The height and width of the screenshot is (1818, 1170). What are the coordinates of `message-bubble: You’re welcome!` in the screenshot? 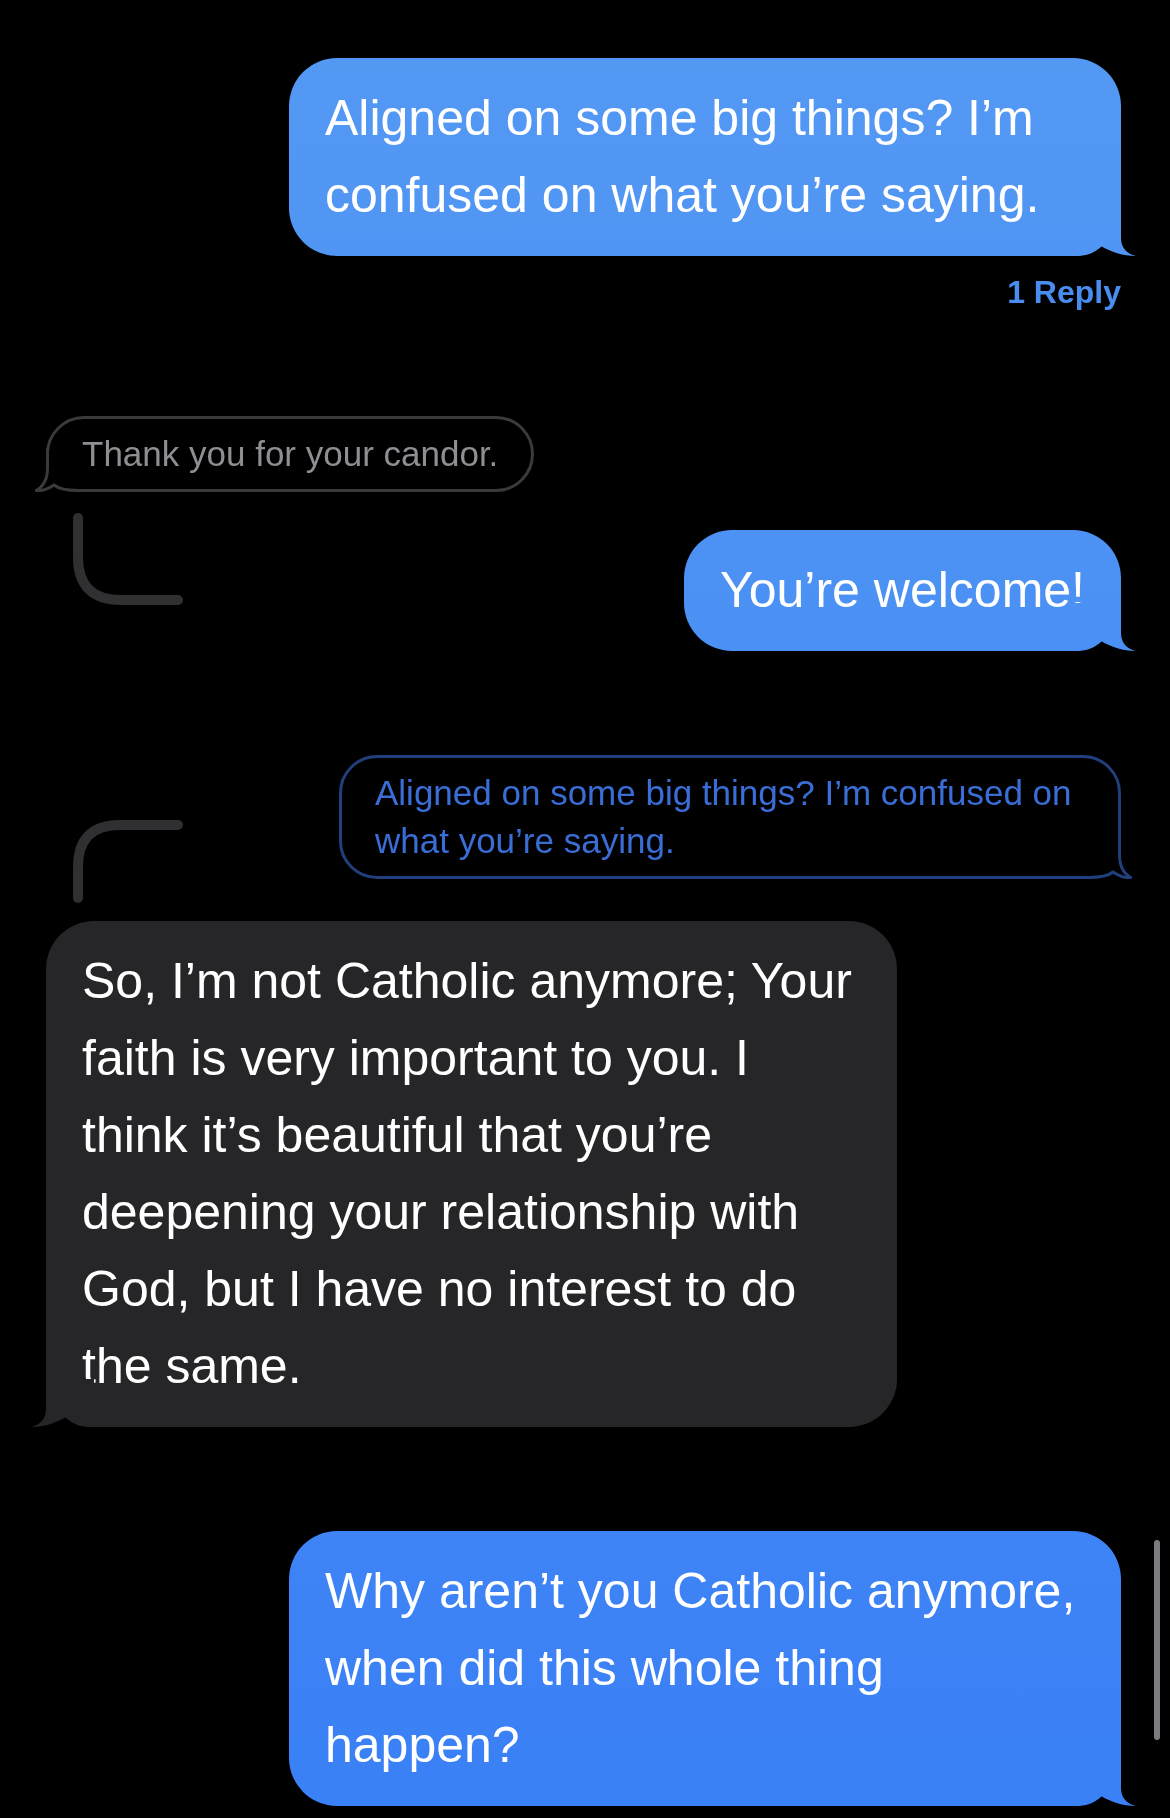 It's located at (902, 590).